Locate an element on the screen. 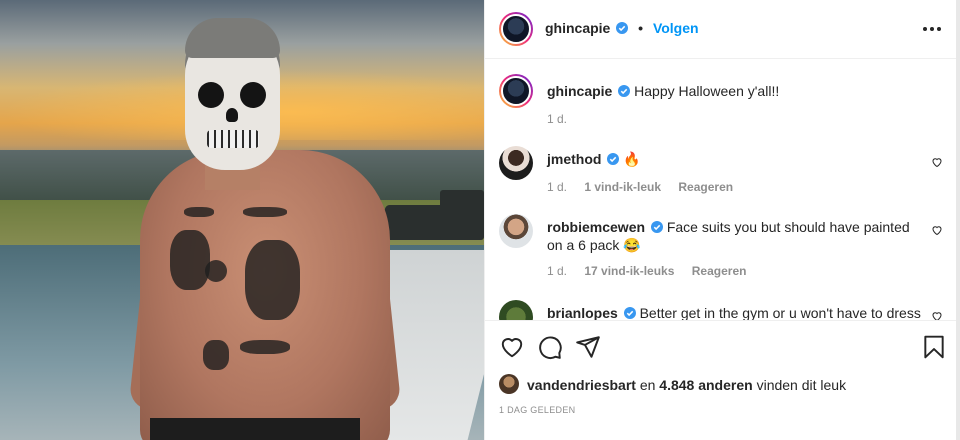 The height and width of the screenshot is (440, 960). divider is located at coordinates (721, 320).